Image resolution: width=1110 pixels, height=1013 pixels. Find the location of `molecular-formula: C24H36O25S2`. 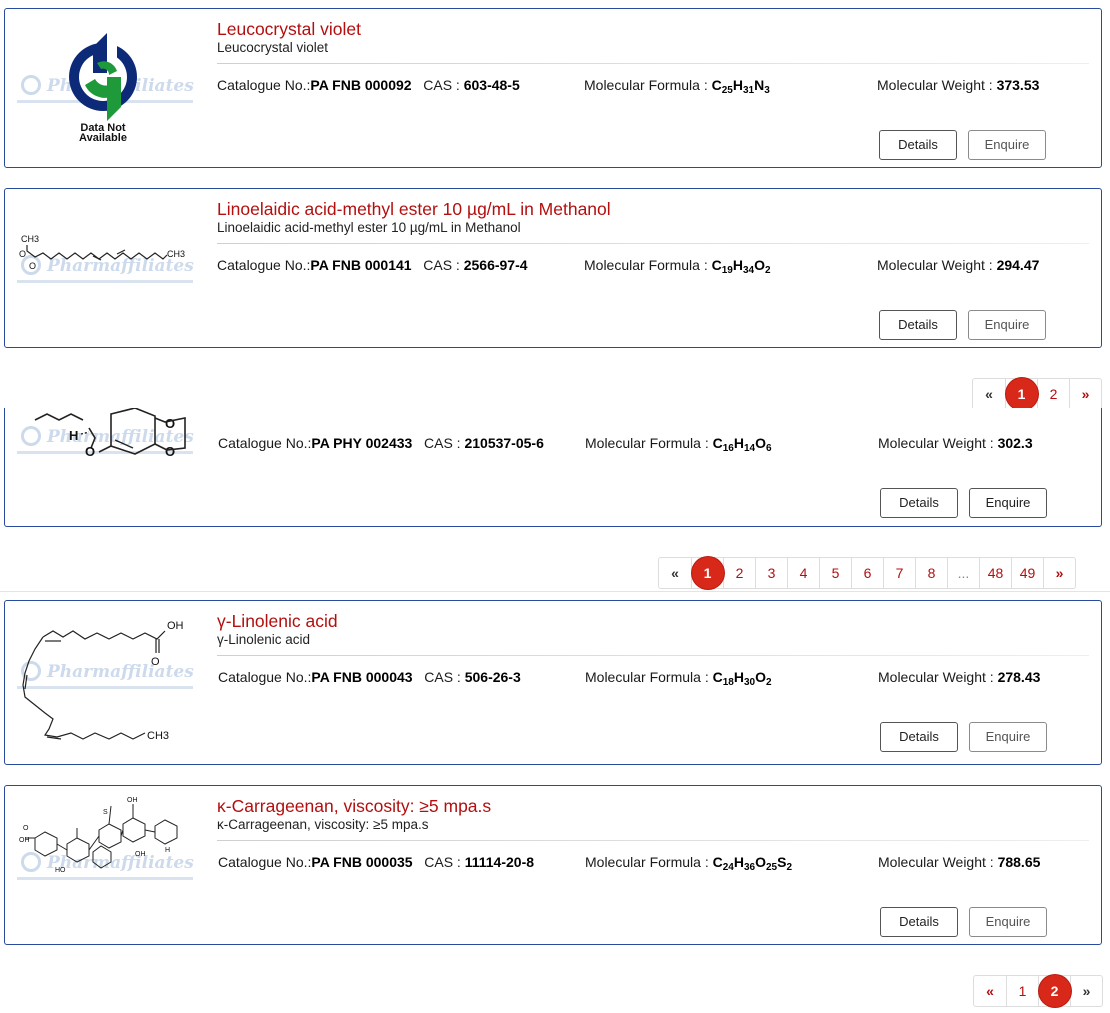

molecular-formula: C24H36O25S2 is located at coordinates (752, 863).